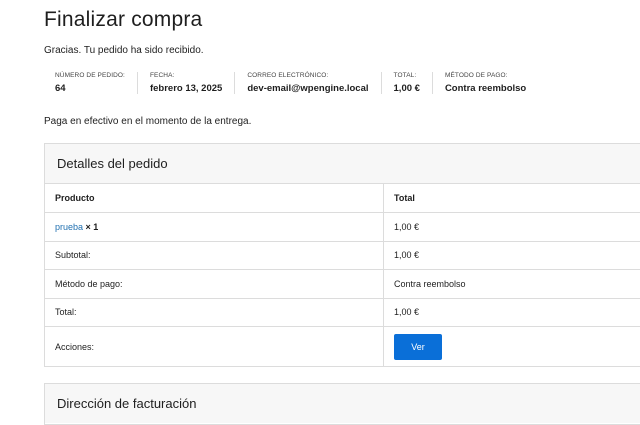 This screenshot has width=640, height=425. What do you see at coordinates (124, 50) in the screenshot?
I see `order-received-message: Gracias. Tu pedido ha sido recibido.` at bounding box center [124, 50].